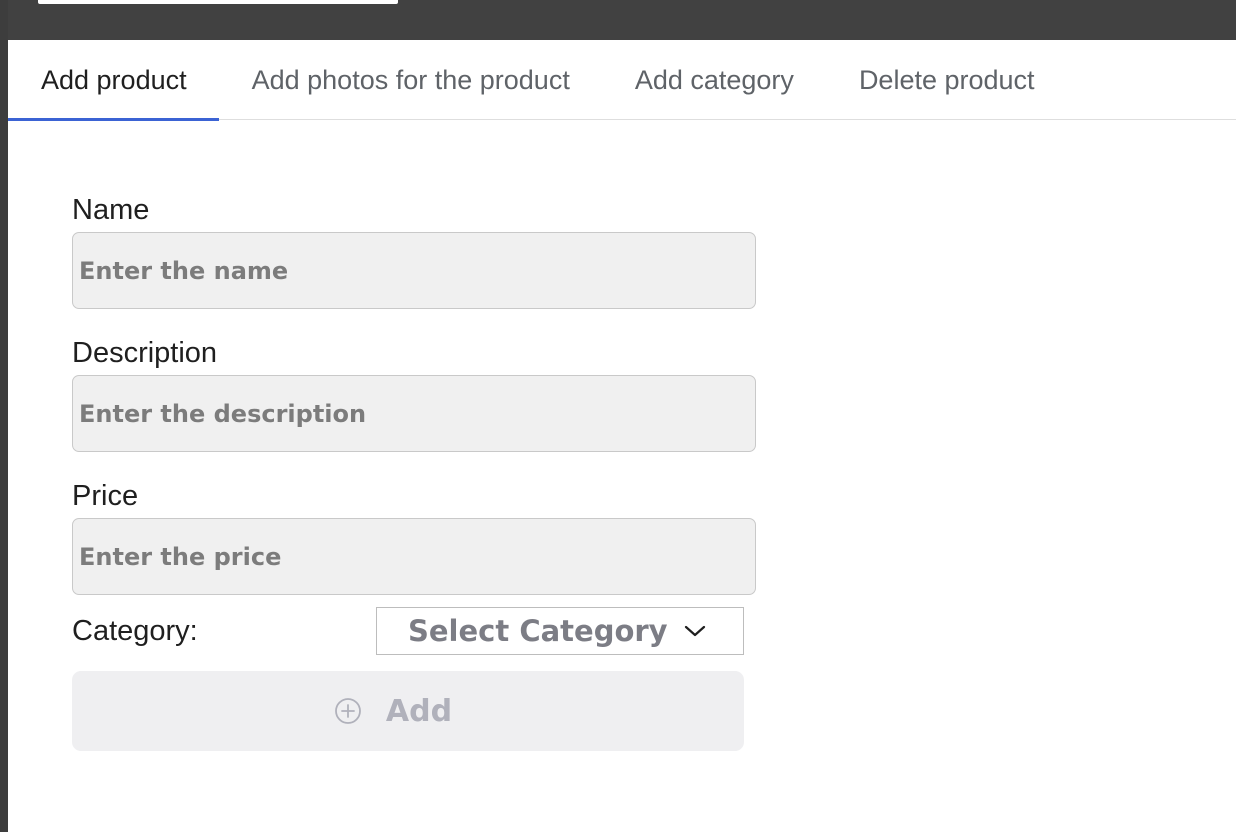 This screenshot has width=1236, height=832. I want to click on add-button: Add, so click(408, 711).